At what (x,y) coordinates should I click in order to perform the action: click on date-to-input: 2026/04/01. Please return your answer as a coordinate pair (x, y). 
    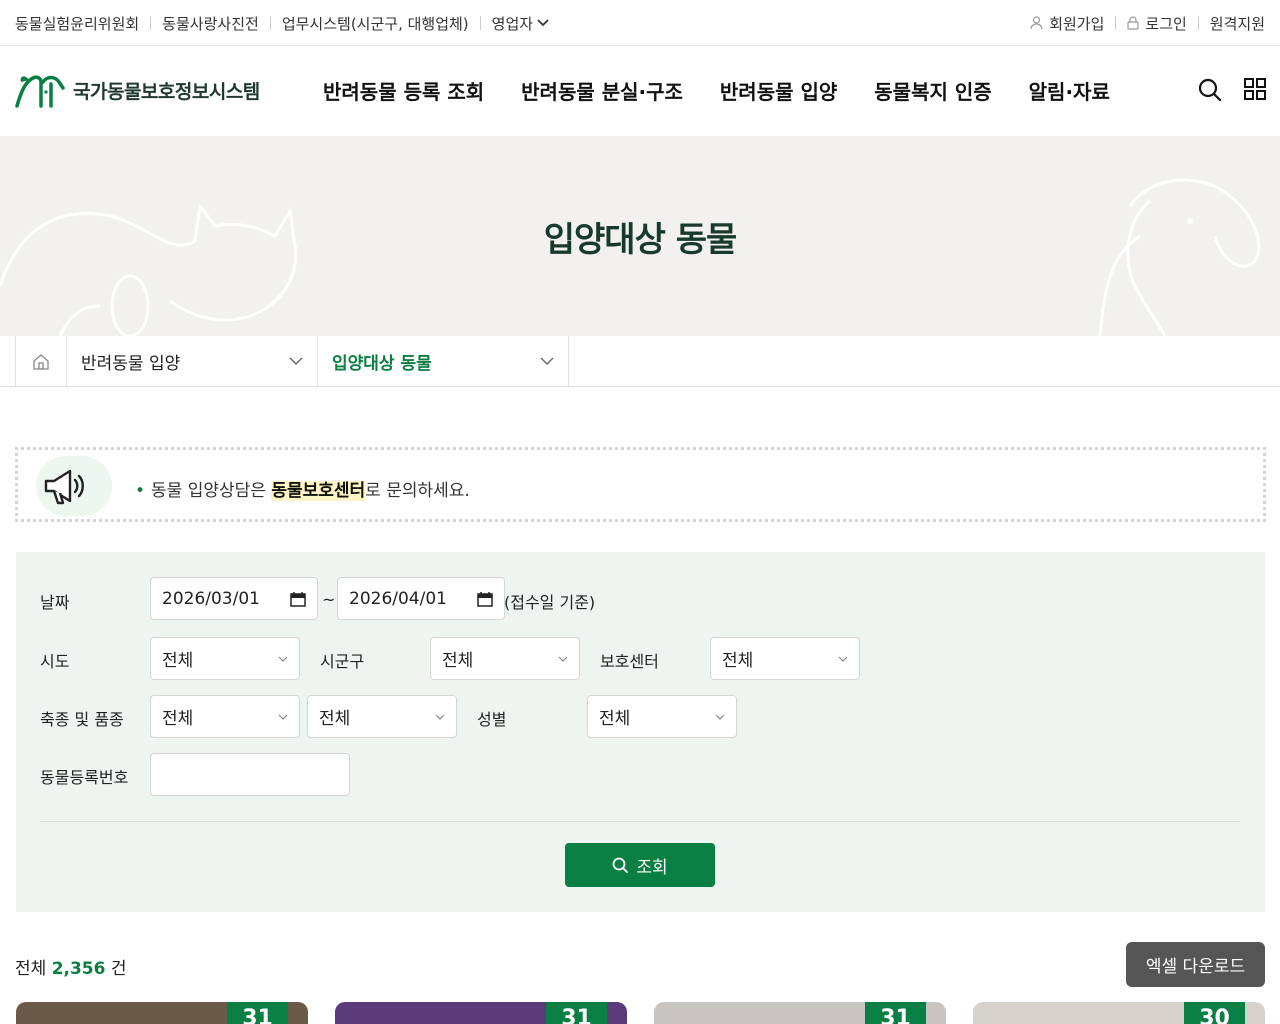
    Looking at the image, I should click on (421, 598).